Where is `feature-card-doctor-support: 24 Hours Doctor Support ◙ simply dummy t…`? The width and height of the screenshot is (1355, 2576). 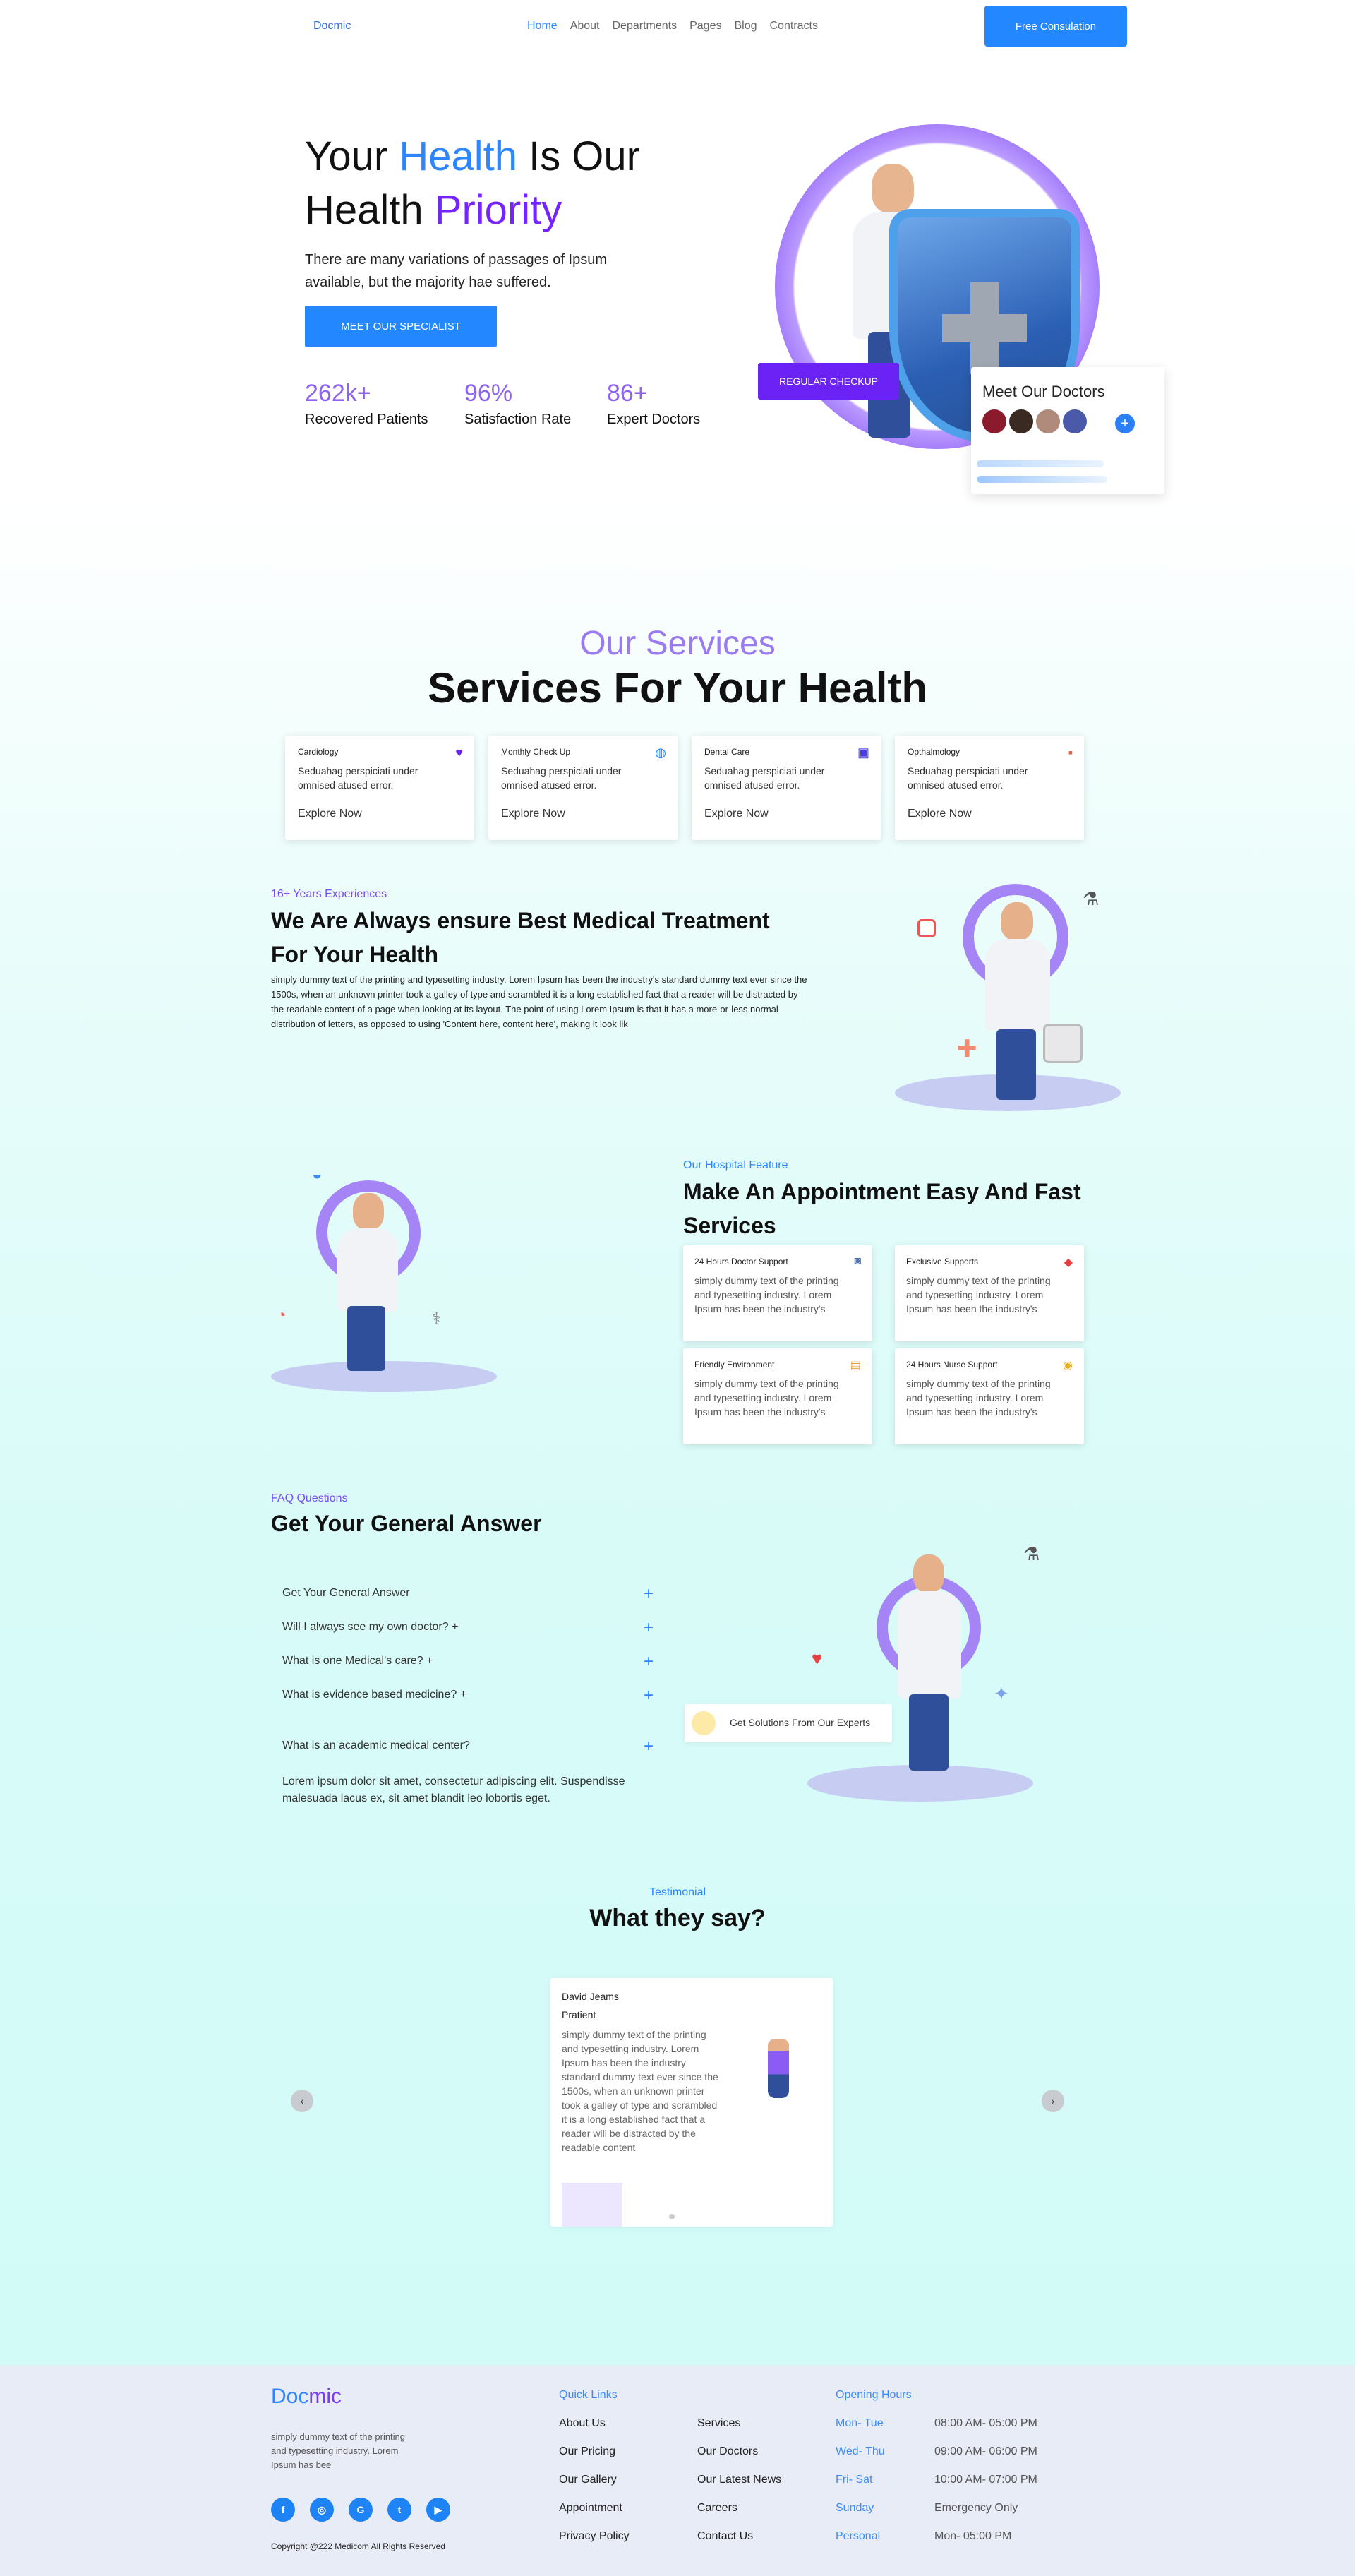
feature-card-doctor-support: 24 Hours Doctor Support ◙ simply dummy t… is located at coordinates (777, 1293).